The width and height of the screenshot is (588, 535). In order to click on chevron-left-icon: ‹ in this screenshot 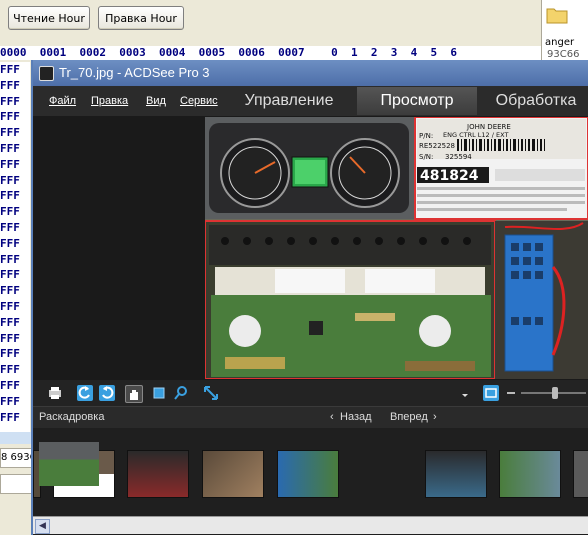, I will do `click(332, 417)`.